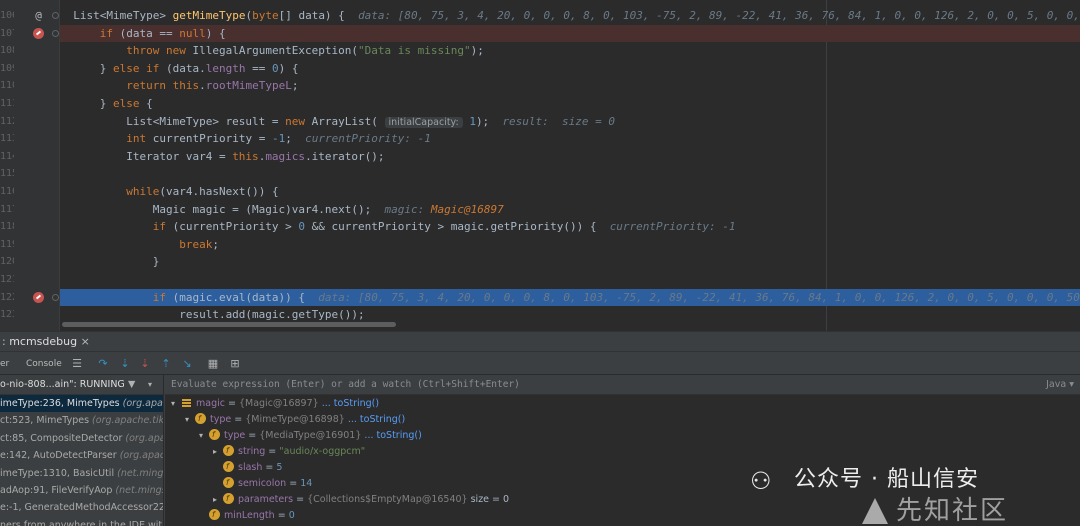  What do you see at coordinates (81, 490) in the screenshot?
I see `stack-frame: adAop:91, FileVerifyAop (net.mings` at bounding box center [81, 490].